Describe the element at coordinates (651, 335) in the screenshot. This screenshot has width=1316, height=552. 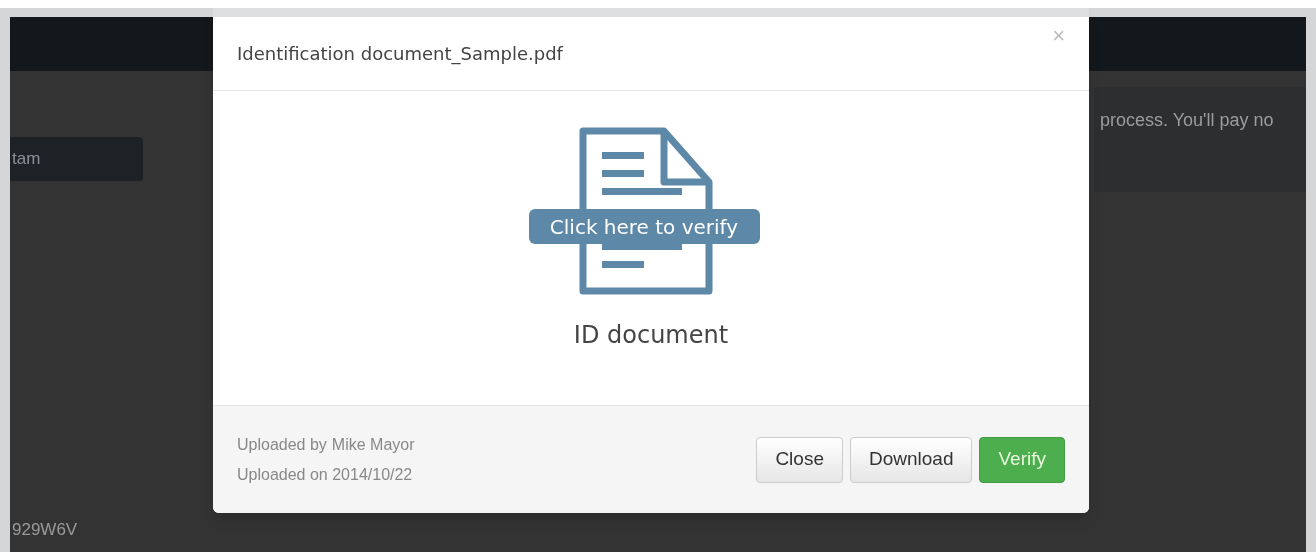
I see `document-label: ID document` at that location.